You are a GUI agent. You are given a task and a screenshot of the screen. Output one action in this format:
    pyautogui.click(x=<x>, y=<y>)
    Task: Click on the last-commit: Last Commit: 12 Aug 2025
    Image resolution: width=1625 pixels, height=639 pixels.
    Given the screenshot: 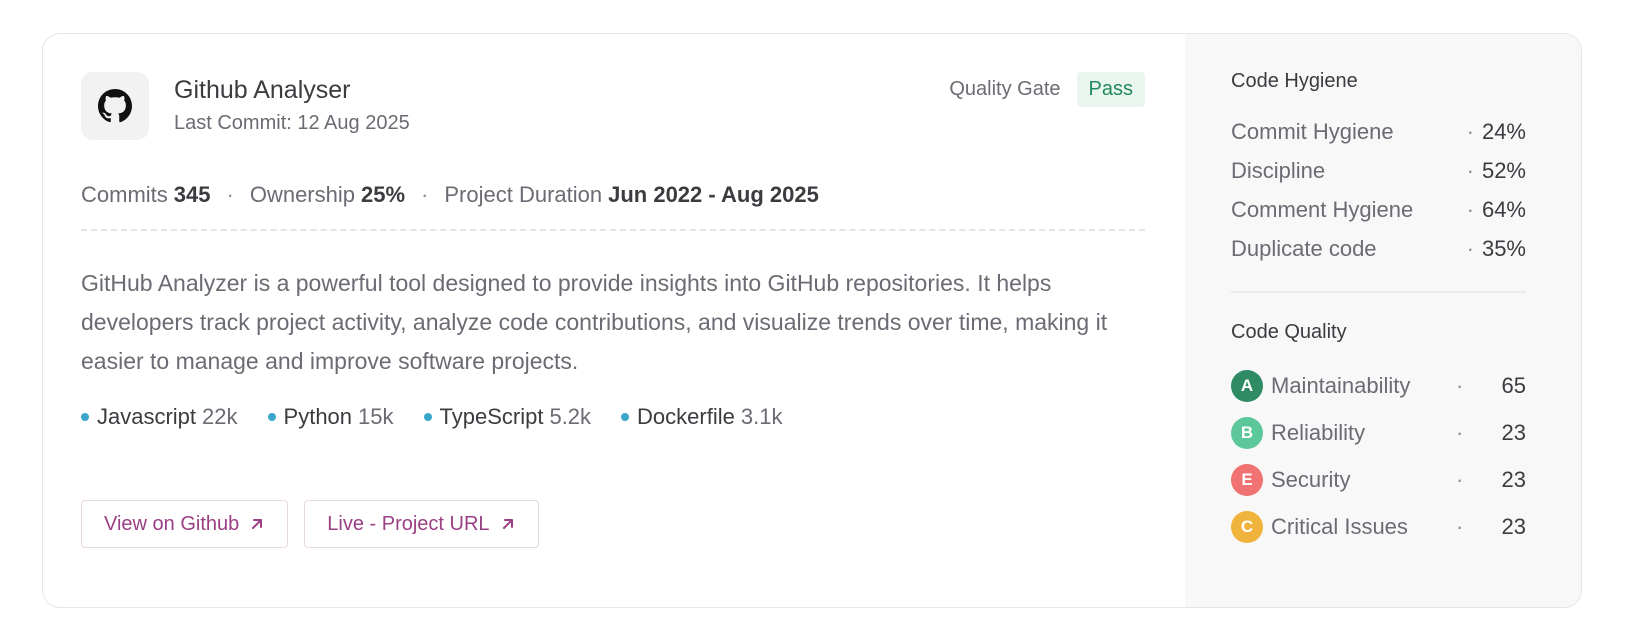 What is the action you would take?
    pyautogui.click(x=292, y=123)
    